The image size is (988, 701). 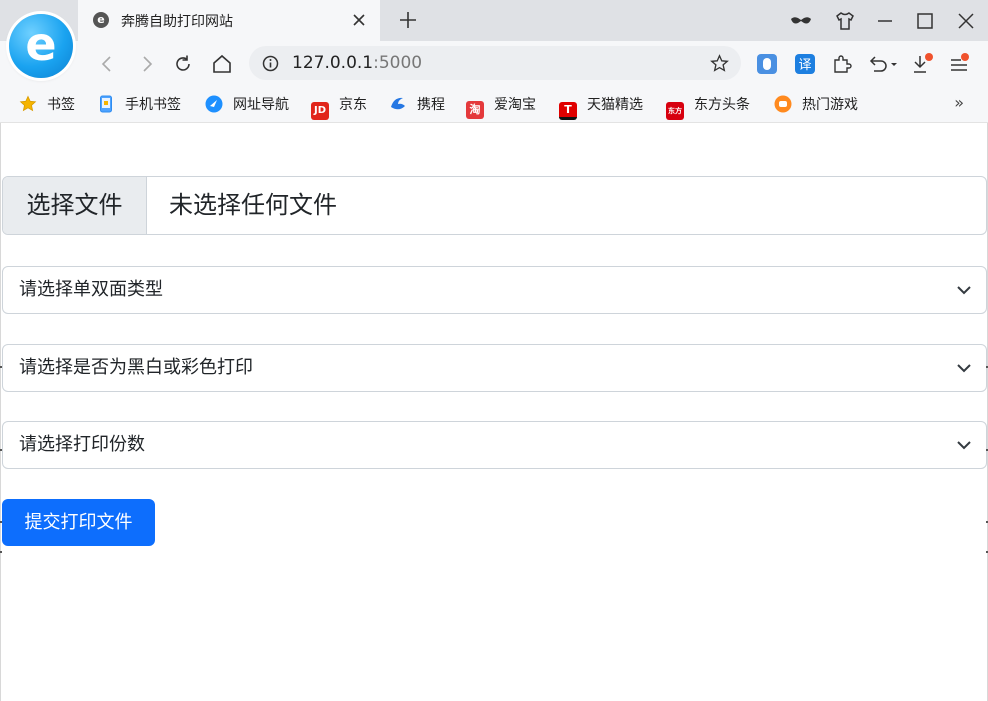 I want to click on choose-file-button: 选择文件, so click(x=75, y=205).